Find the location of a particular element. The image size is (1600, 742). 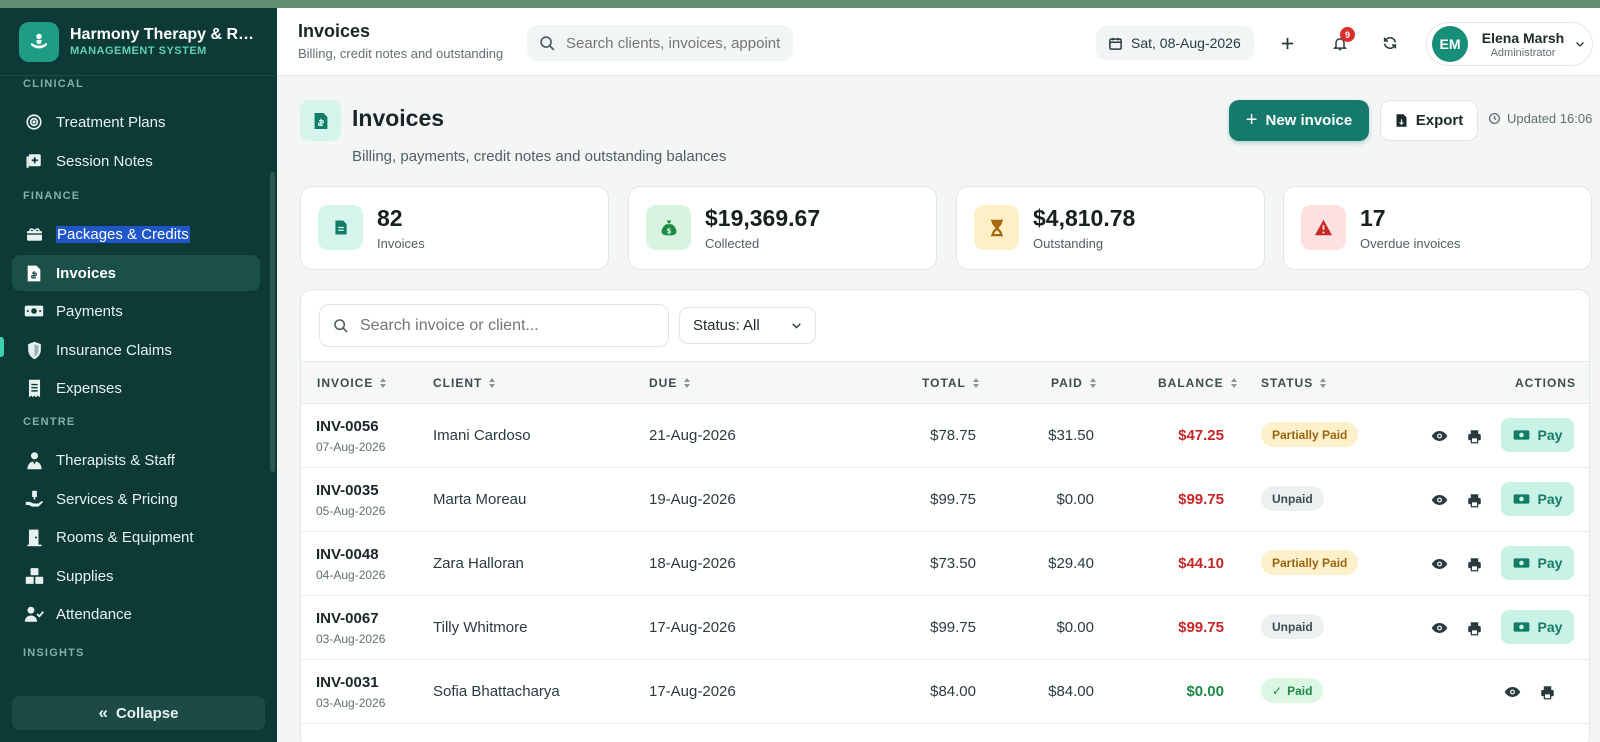

client-name: Imani Cardoso is located at coordinates (482, 435).